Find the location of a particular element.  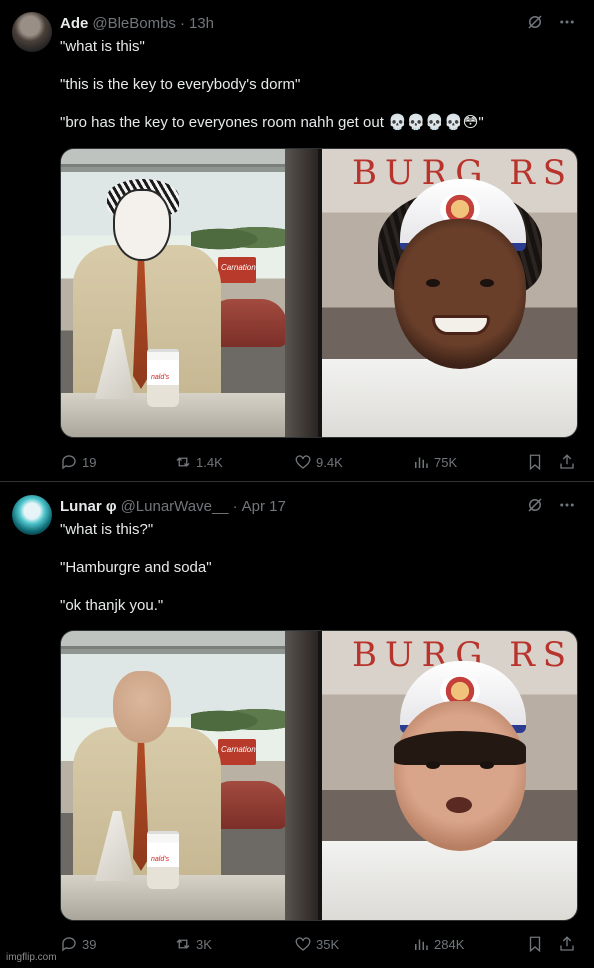

open-mouth is located at coordinates (459, 805).